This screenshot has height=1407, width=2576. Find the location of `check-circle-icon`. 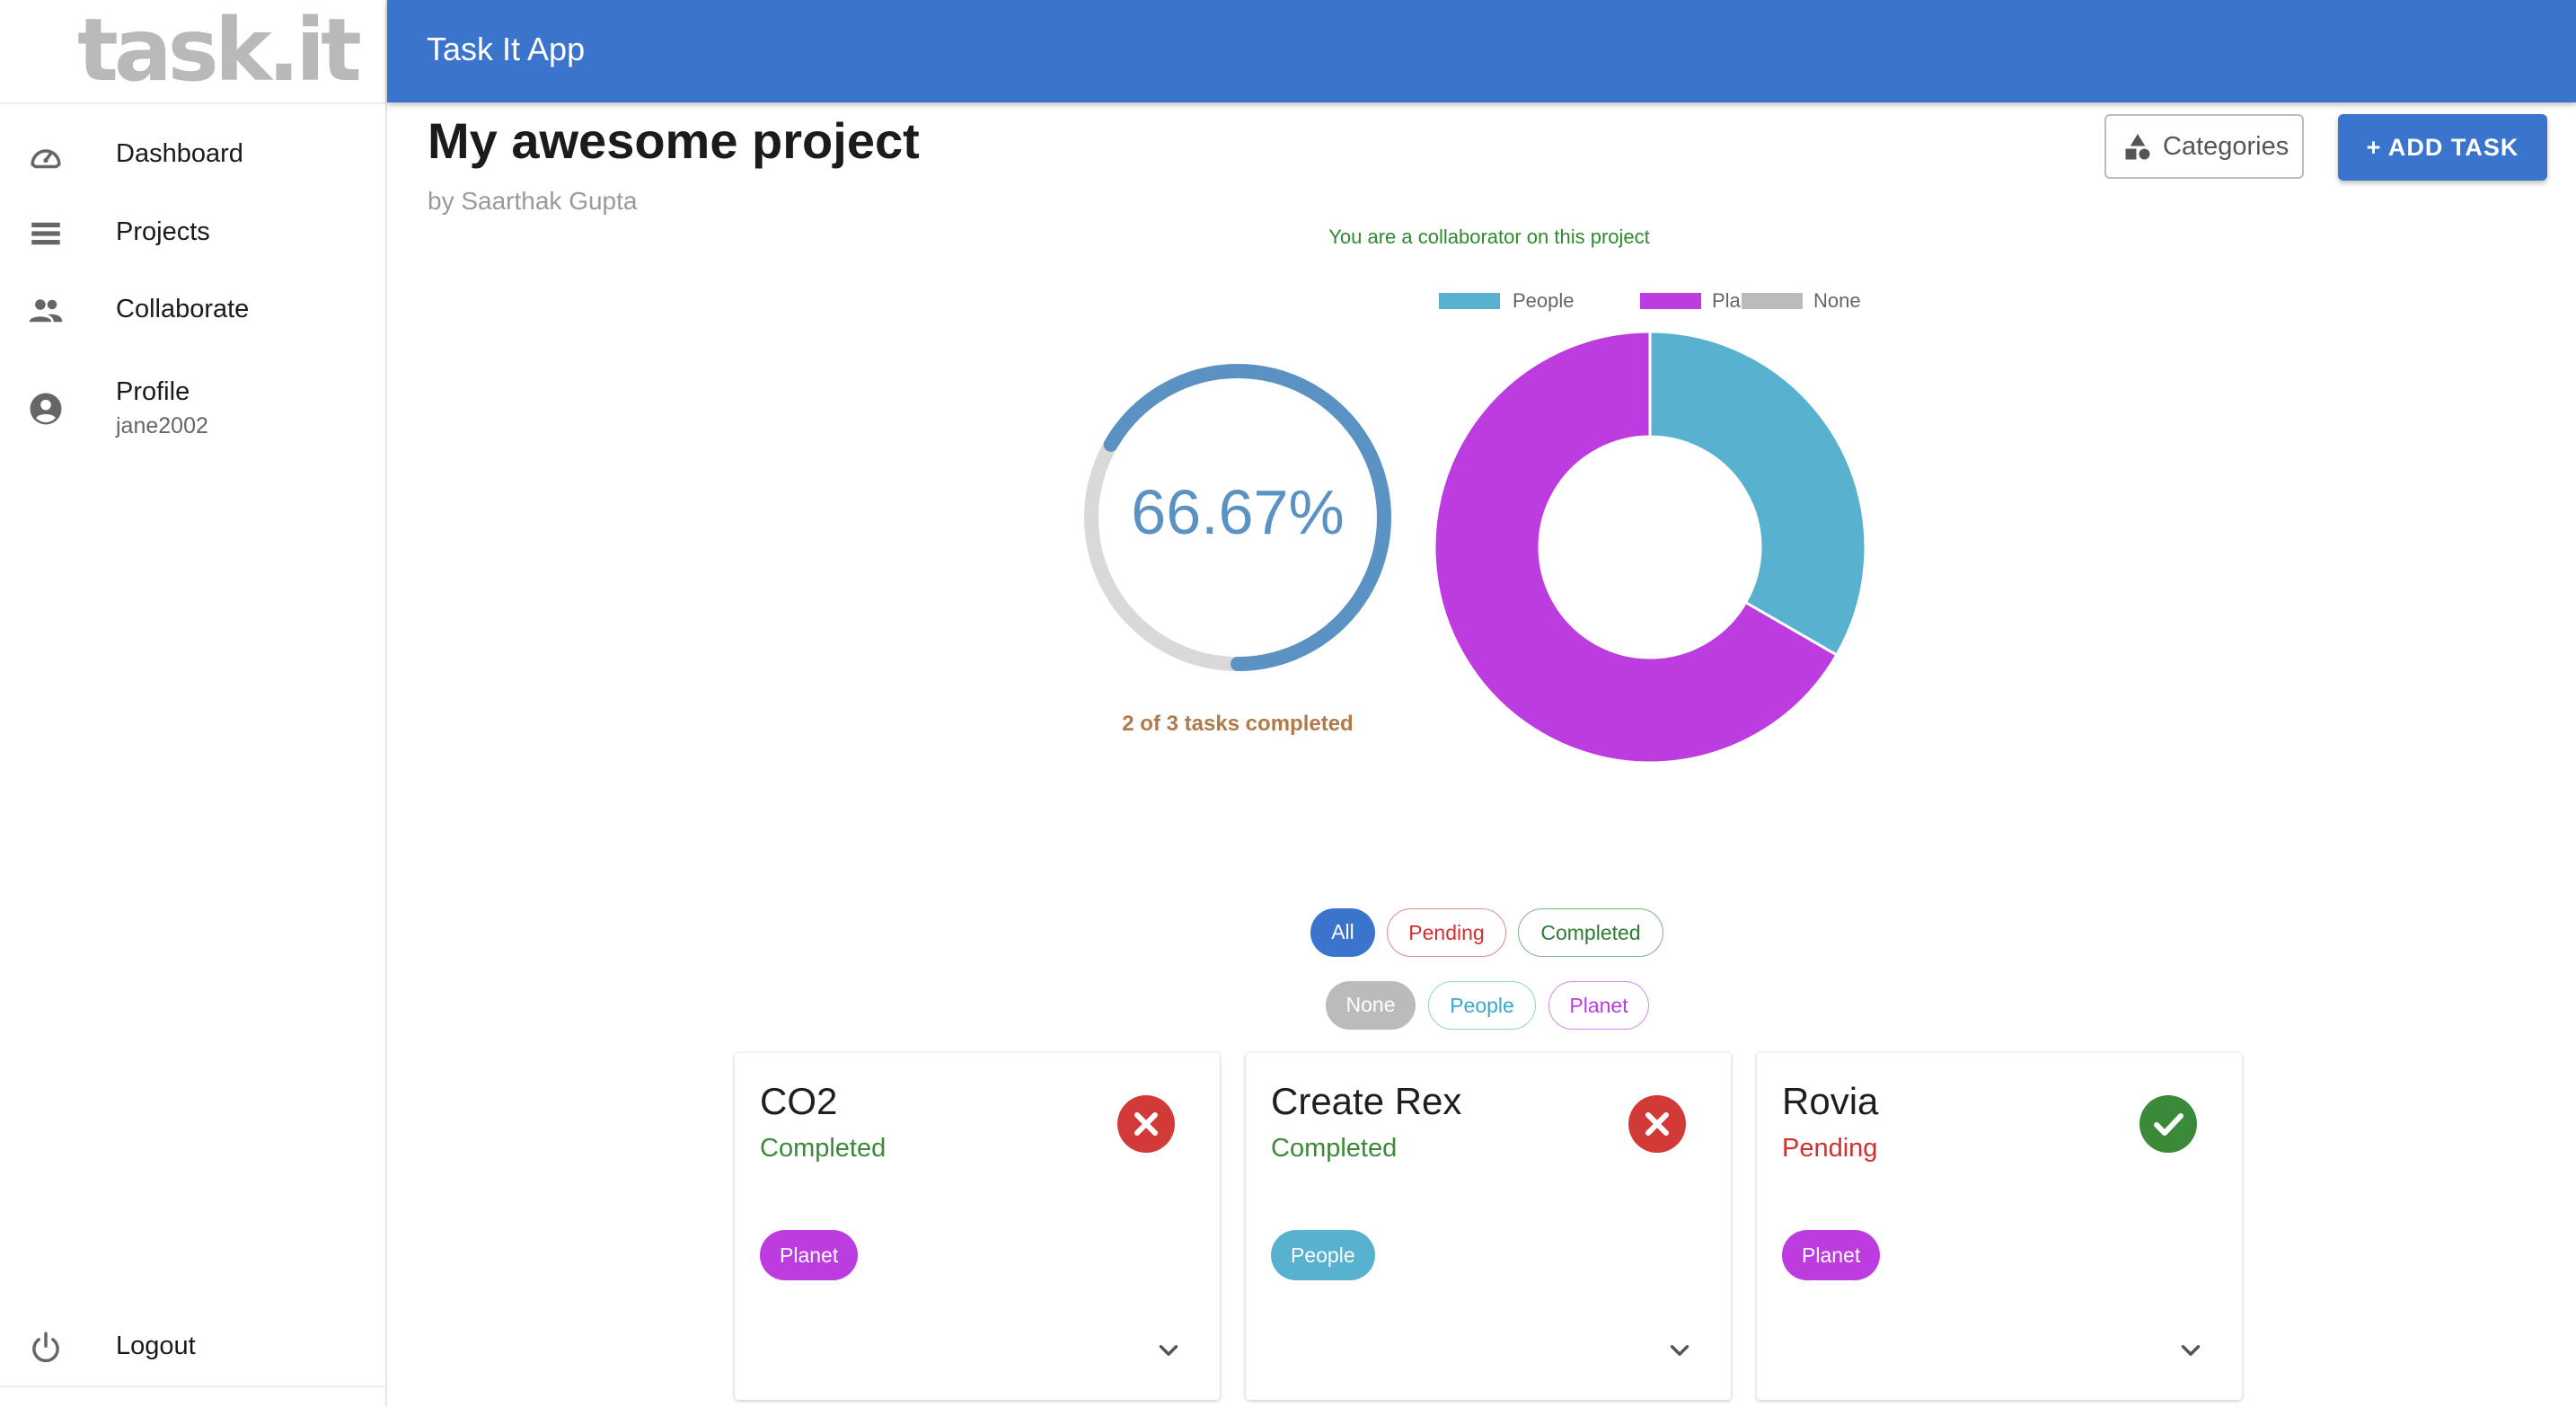

check-circle-icon is located at coordinates (2168, 1125).